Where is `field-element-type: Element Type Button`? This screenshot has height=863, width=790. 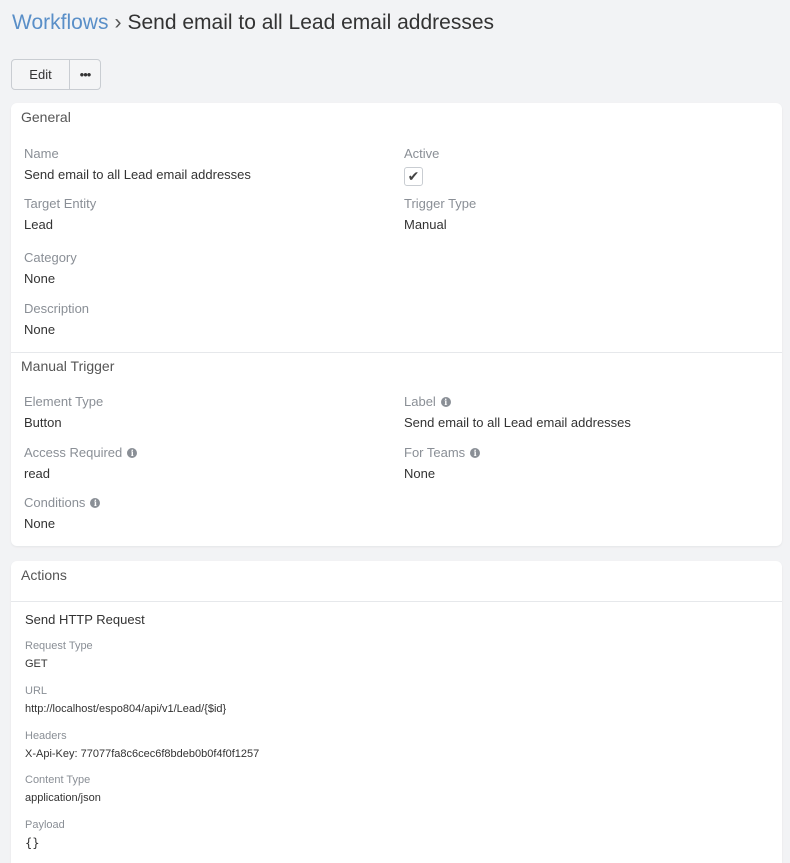 field-element-type: Element Type Button is located at coordinates (63, 412).